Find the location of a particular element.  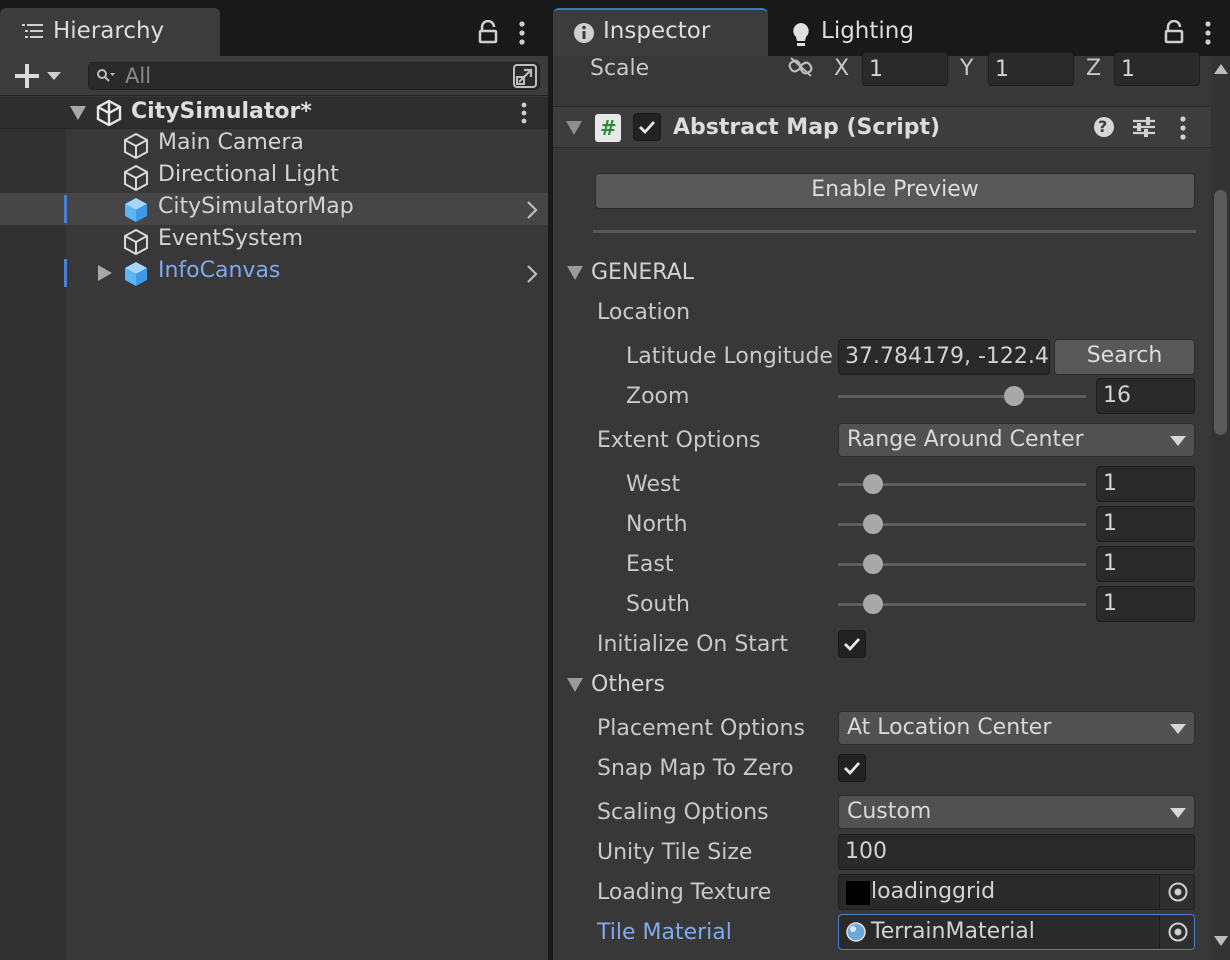

slider-track is located at coordinates (962, 396).